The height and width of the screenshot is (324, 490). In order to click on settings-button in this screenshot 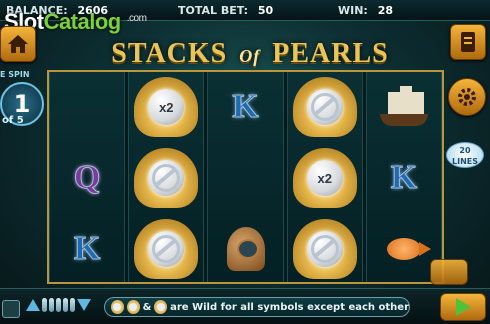, I will do `click(467, 97)`.